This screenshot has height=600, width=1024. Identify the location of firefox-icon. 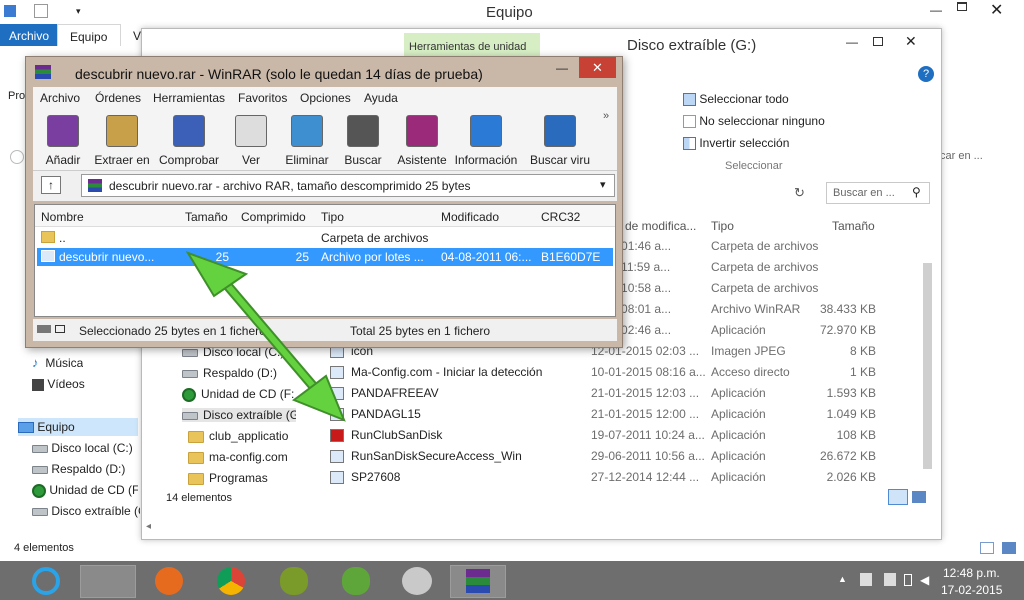
(169, 581).